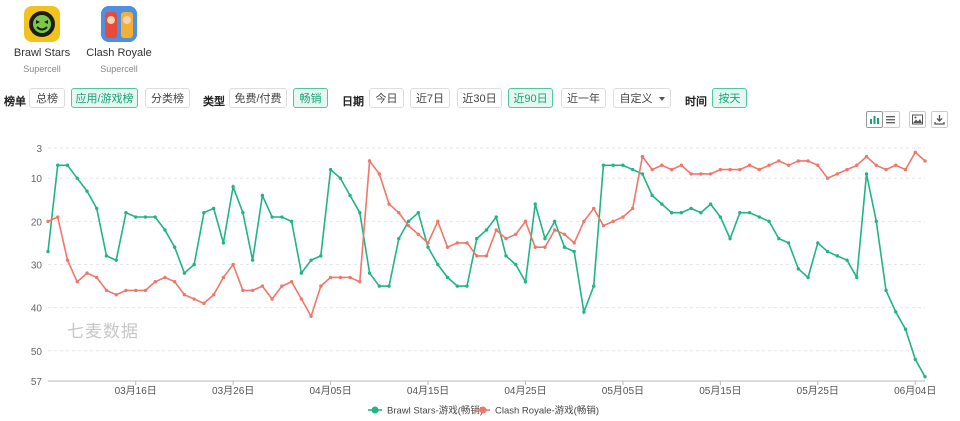 The width and height of the screenshot is (960, 421). I want to click on date-option-today: 今日, so click(386, 98).